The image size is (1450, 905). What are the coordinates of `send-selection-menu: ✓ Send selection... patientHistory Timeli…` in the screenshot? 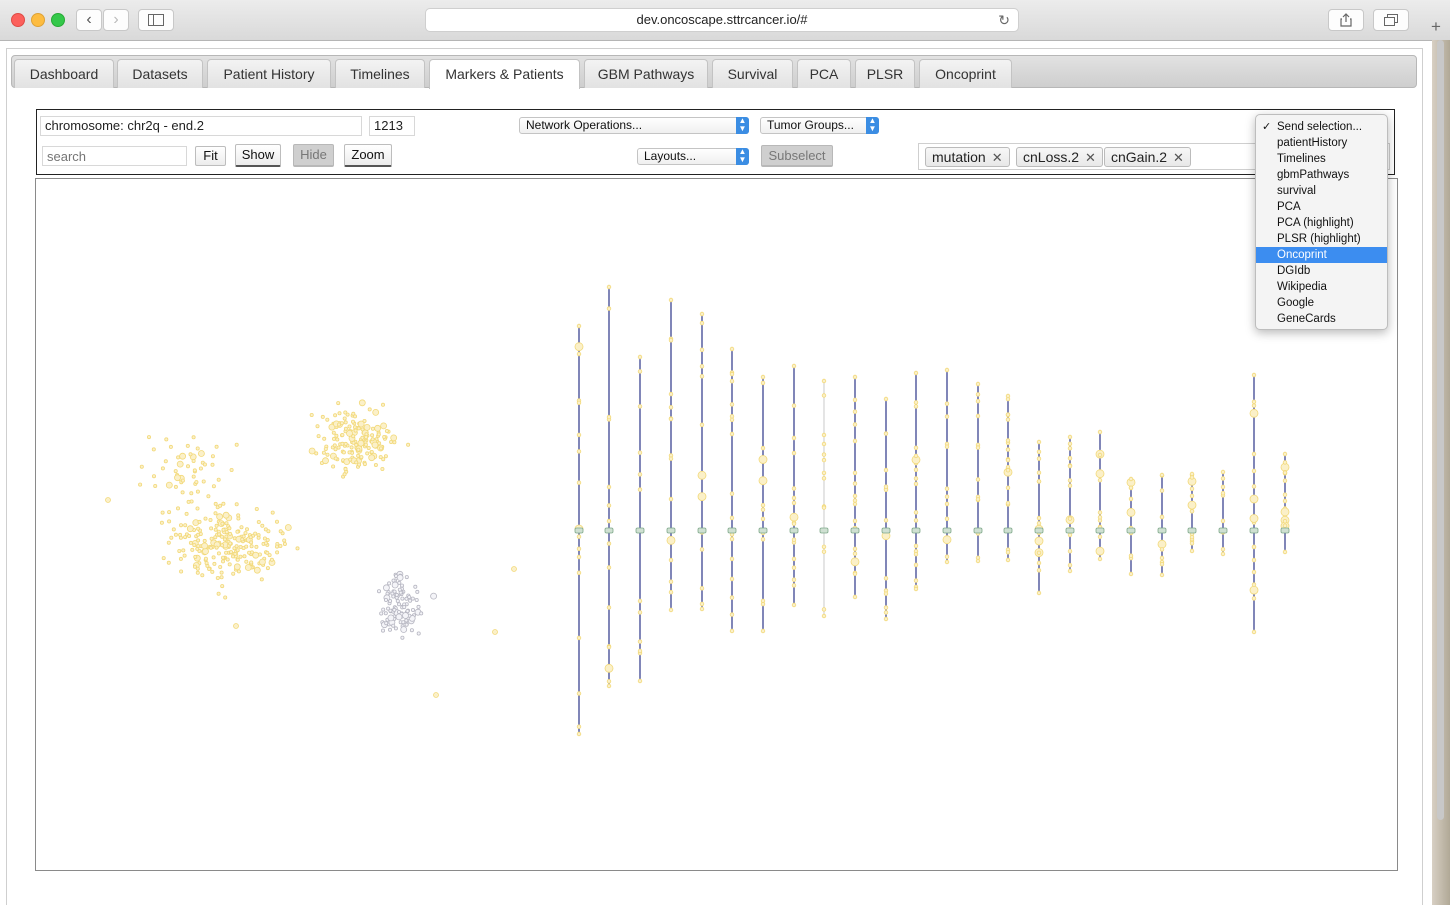 It's located at (1321, 222).